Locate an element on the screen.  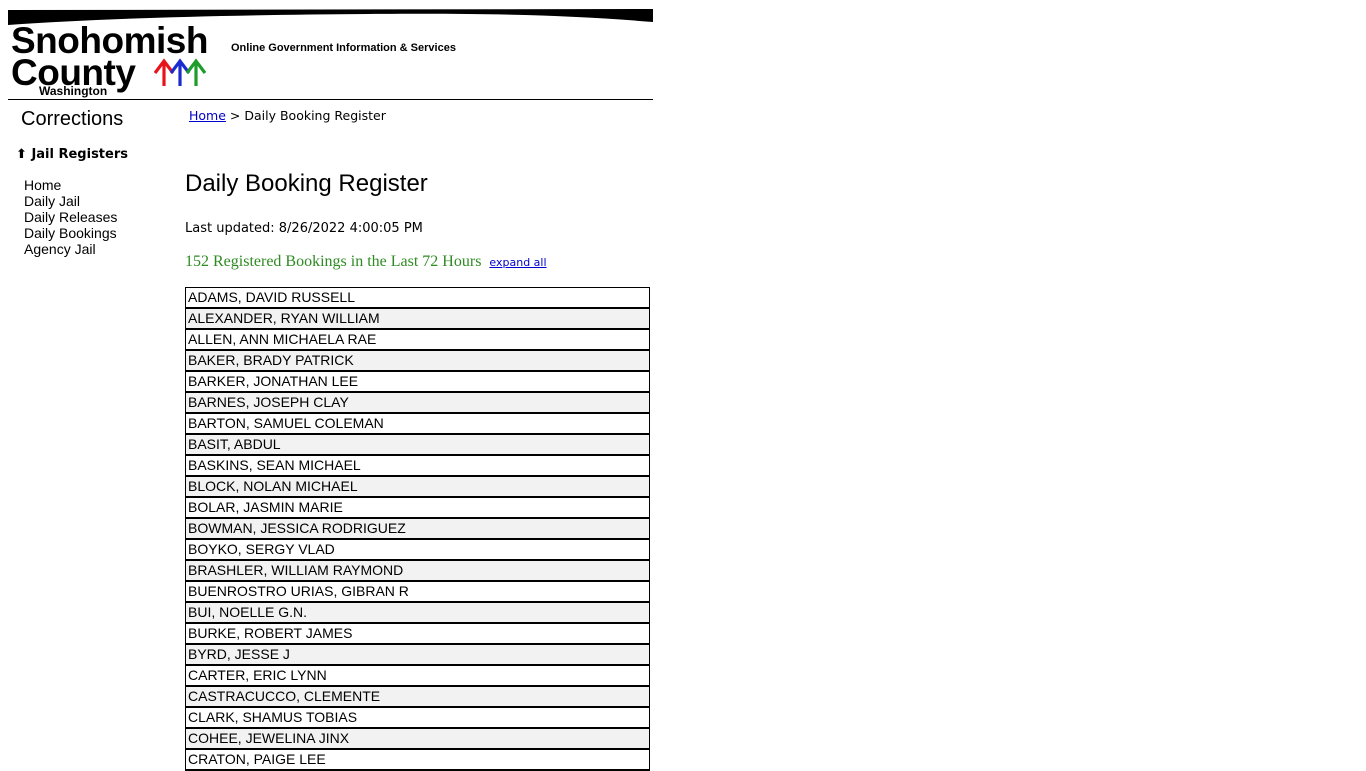
booking-row: ALEXANDER, RYAN WILLIAM is located at coordinates (417, 319).